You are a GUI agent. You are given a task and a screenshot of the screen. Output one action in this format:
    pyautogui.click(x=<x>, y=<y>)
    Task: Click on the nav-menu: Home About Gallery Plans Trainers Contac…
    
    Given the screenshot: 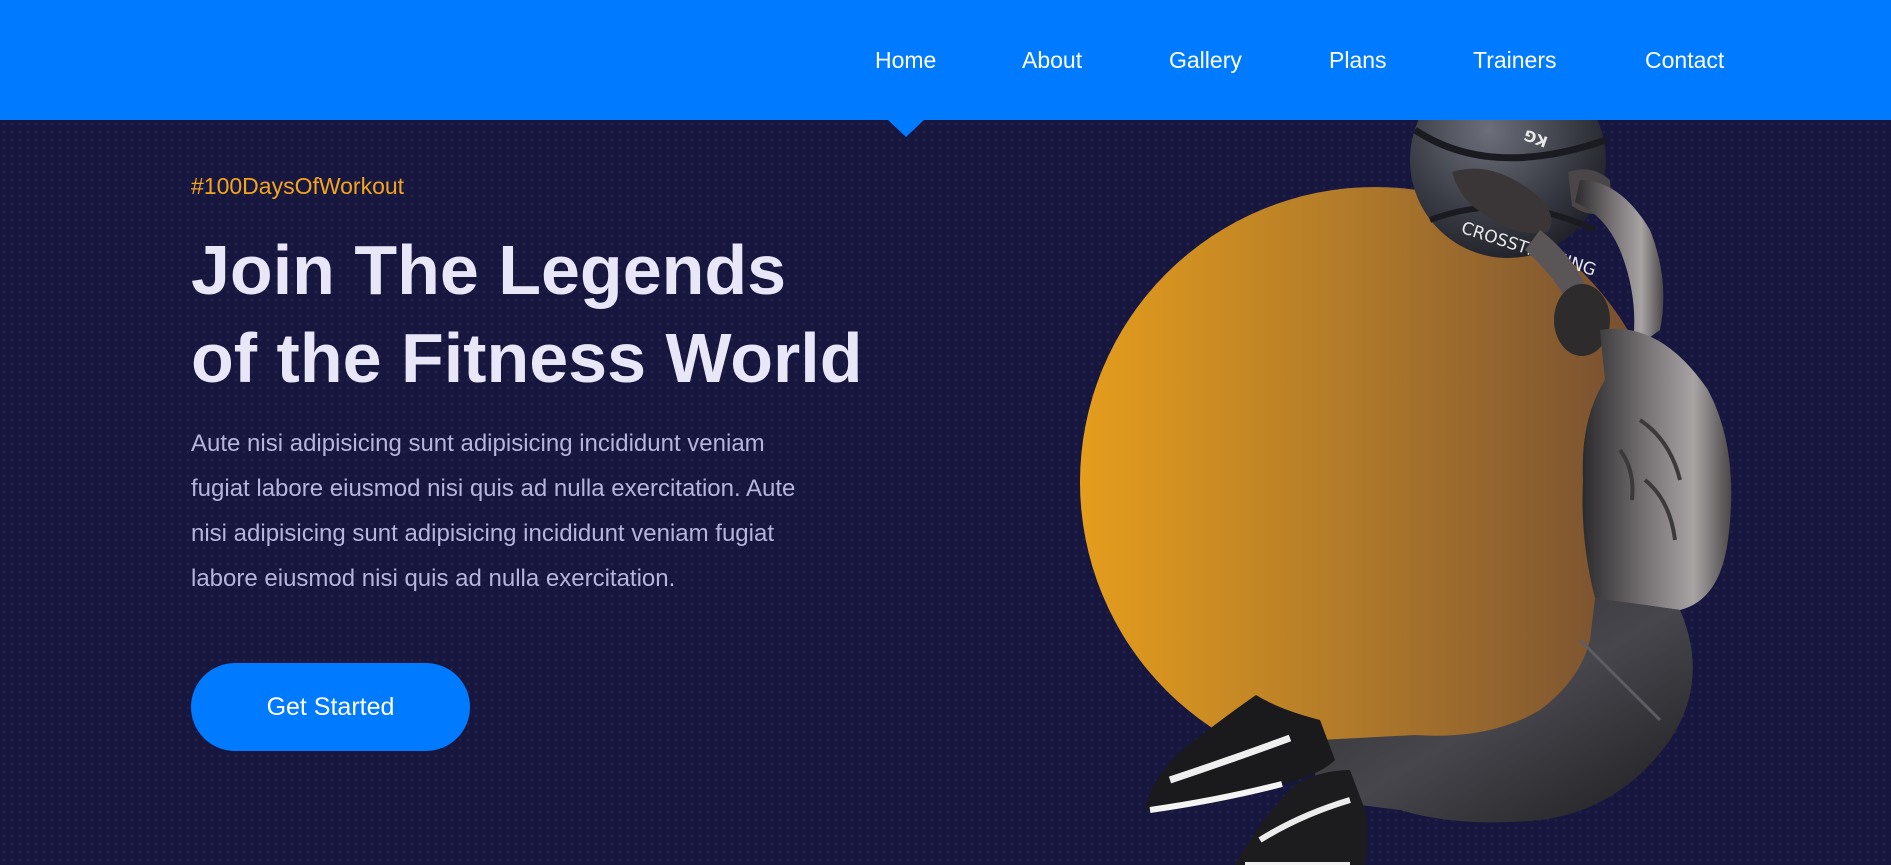 What is the action you would take?
    pyautogui.click(x=945, y=60)
    